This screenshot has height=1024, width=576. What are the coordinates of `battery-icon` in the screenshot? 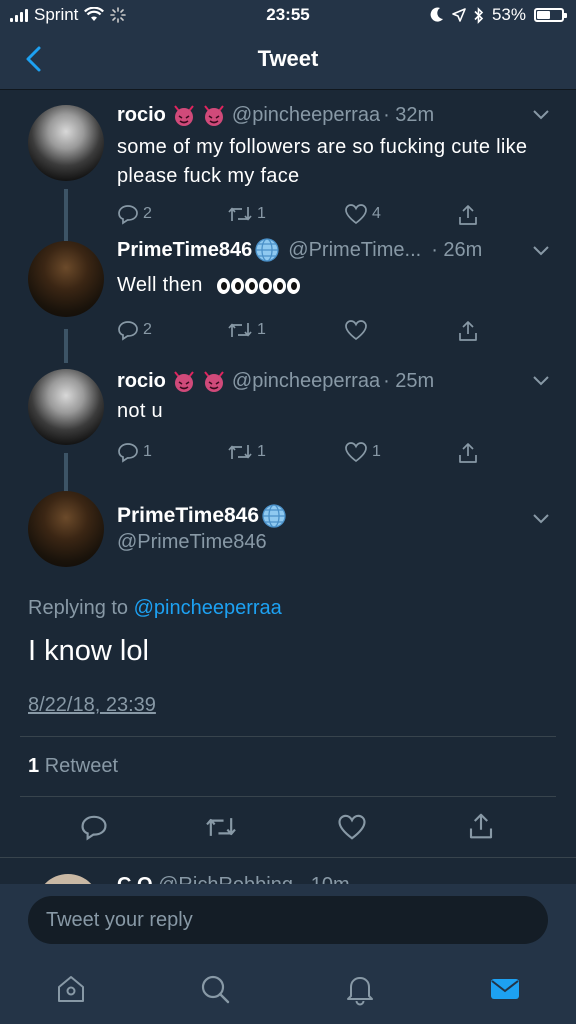 It's located at (550, 15).